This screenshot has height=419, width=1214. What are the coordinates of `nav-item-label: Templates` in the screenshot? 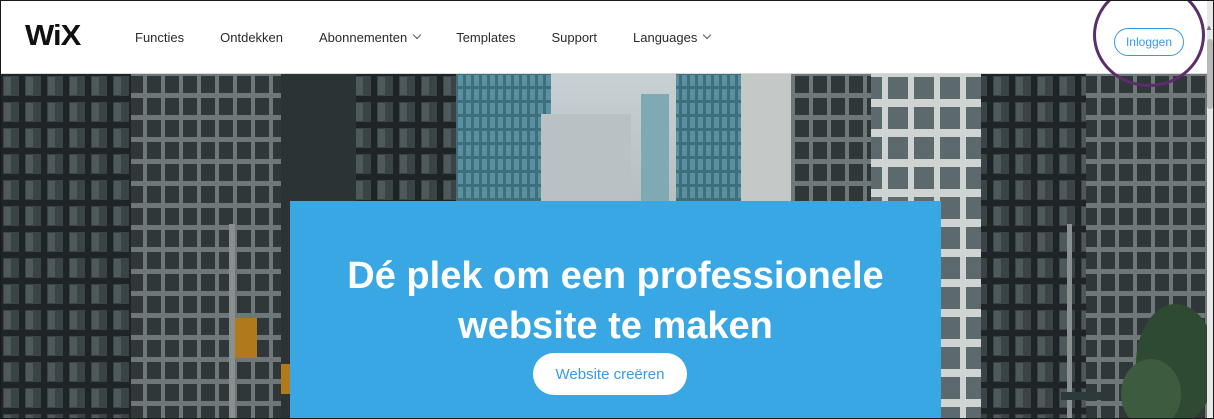 It's located at (486, 37).